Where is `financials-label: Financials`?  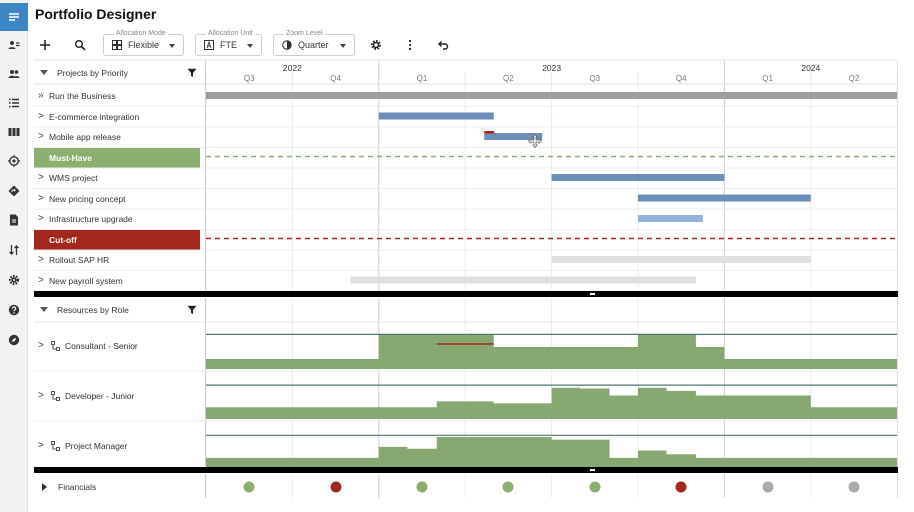 financials-label: Financials is located at coordinates (77, 487).